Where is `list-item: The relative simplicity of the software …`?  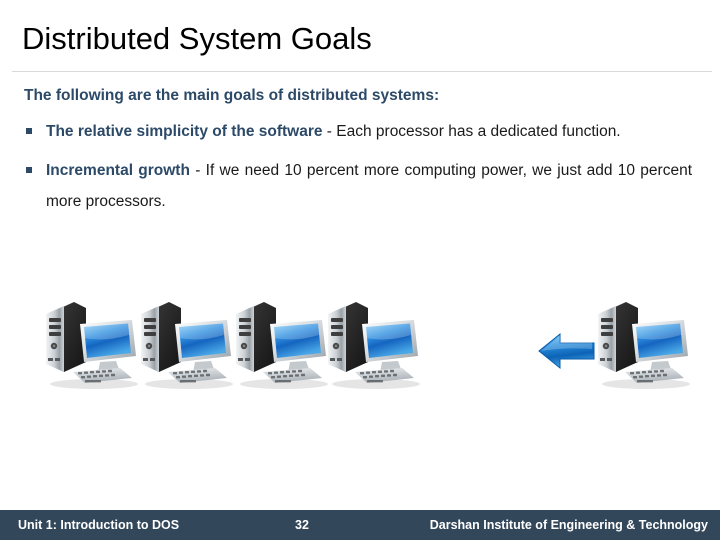
list-item: The relative simplicity of the software … is located at coordinates (358, 131).